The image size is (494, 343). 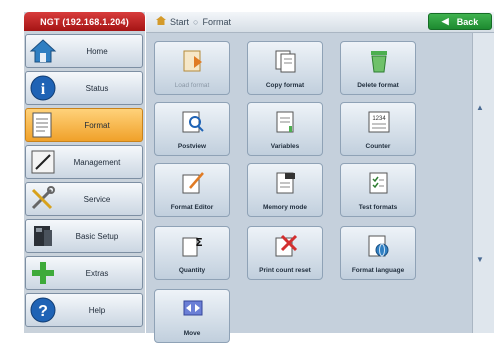 I want to click on tile-label: Counter, so click(x=378, y=146).